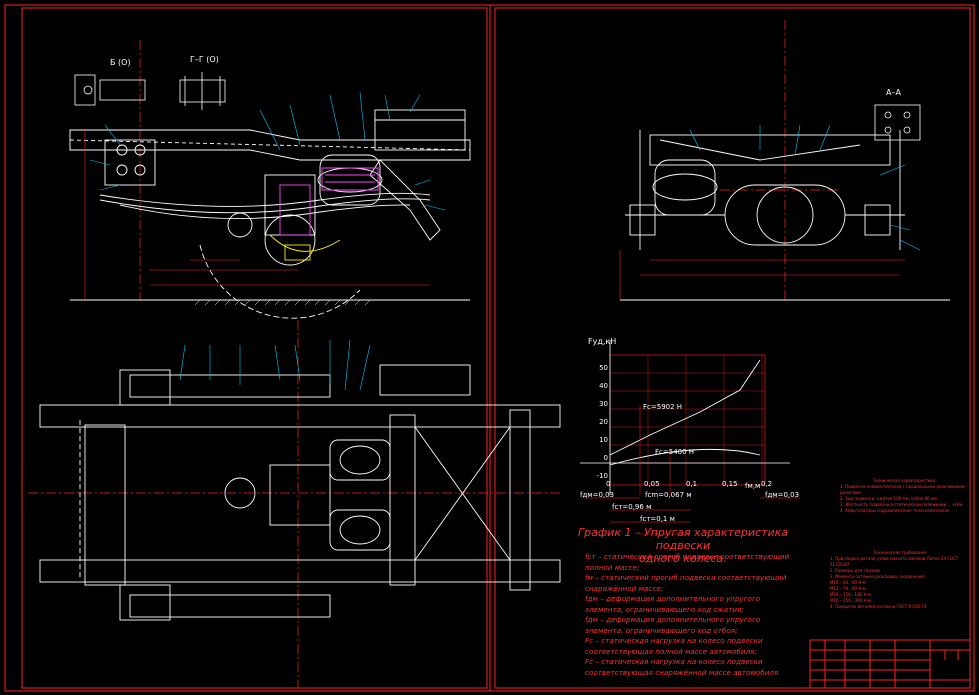 The width and height of the screenshot is (979, 695). Describe the element at coordinates (150, 91) in the screenshot. I see `section-details-top` at that location.